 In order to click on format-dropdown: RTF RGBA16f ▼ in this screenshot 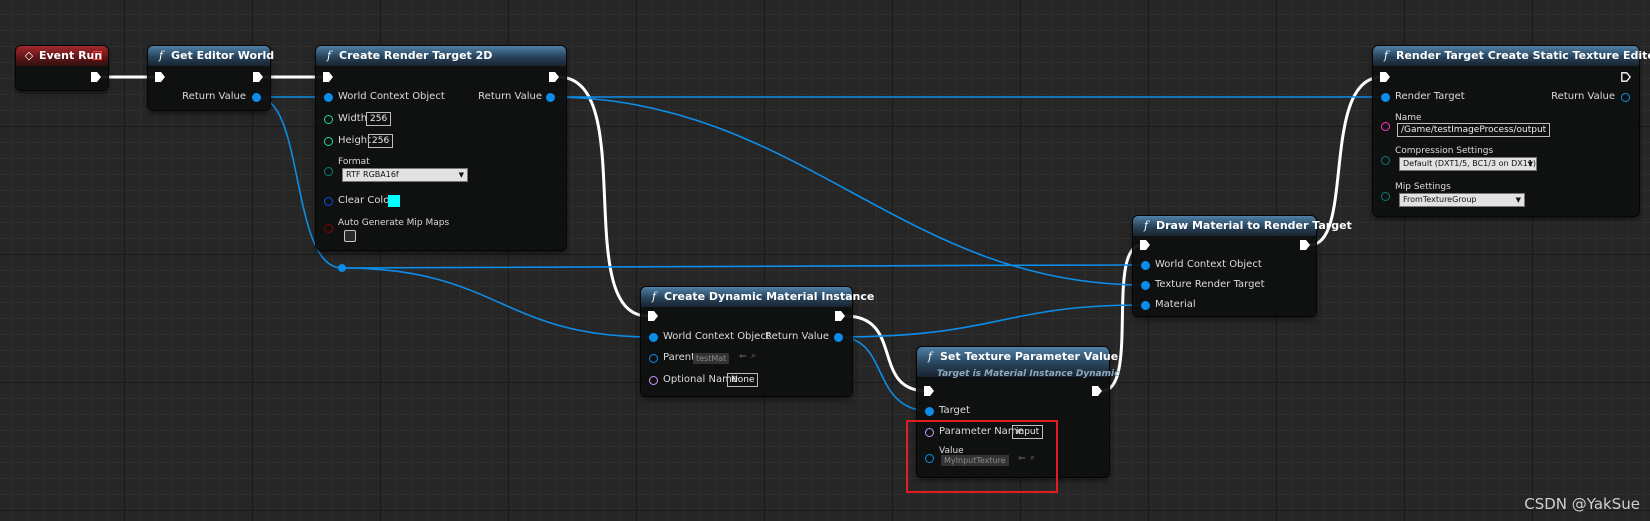, I will do `click(405, 175)`.